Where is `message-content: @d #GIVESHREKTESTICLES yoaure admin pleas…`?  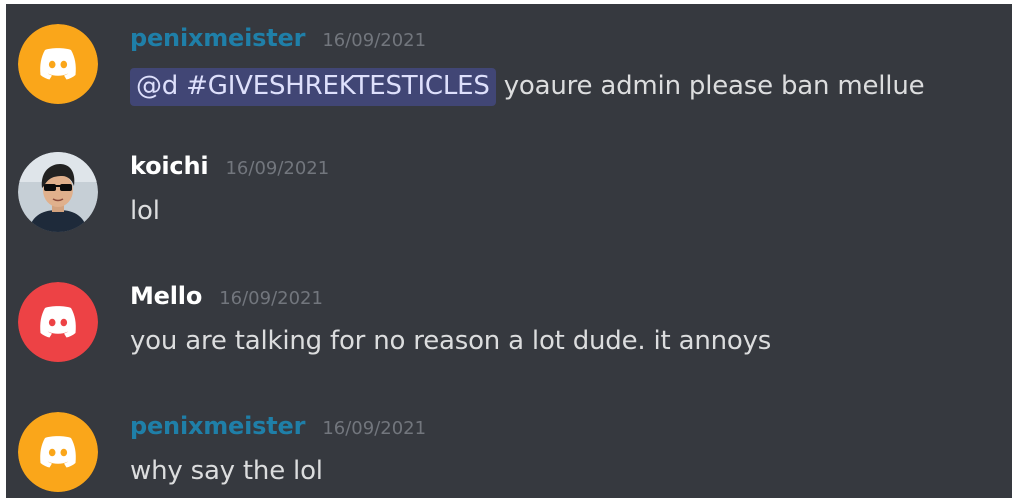 message-content: @d #GIVESHREKTESTICLES yoaure admin pleas… is located at coordinates (527, 87).